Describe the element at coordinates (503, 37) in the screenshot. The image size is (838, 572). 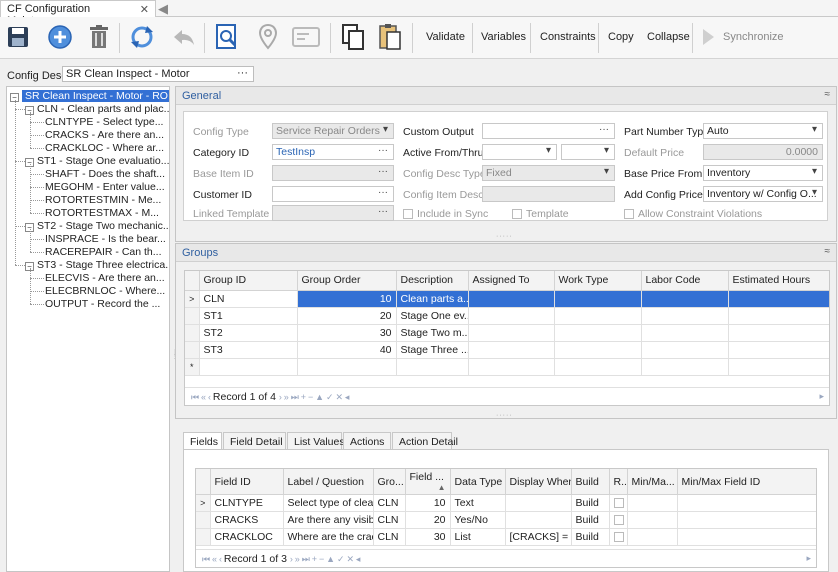
I see `variables-button: Variables` at that location.